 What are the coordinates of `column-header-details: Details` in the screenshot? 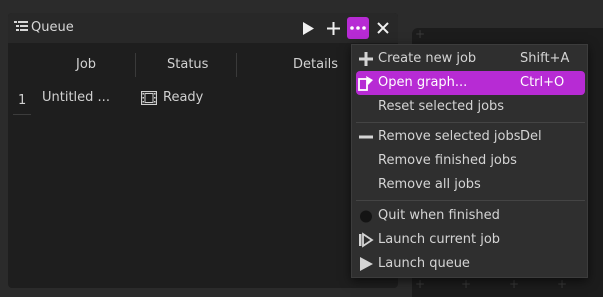 It's located at (315, 64).